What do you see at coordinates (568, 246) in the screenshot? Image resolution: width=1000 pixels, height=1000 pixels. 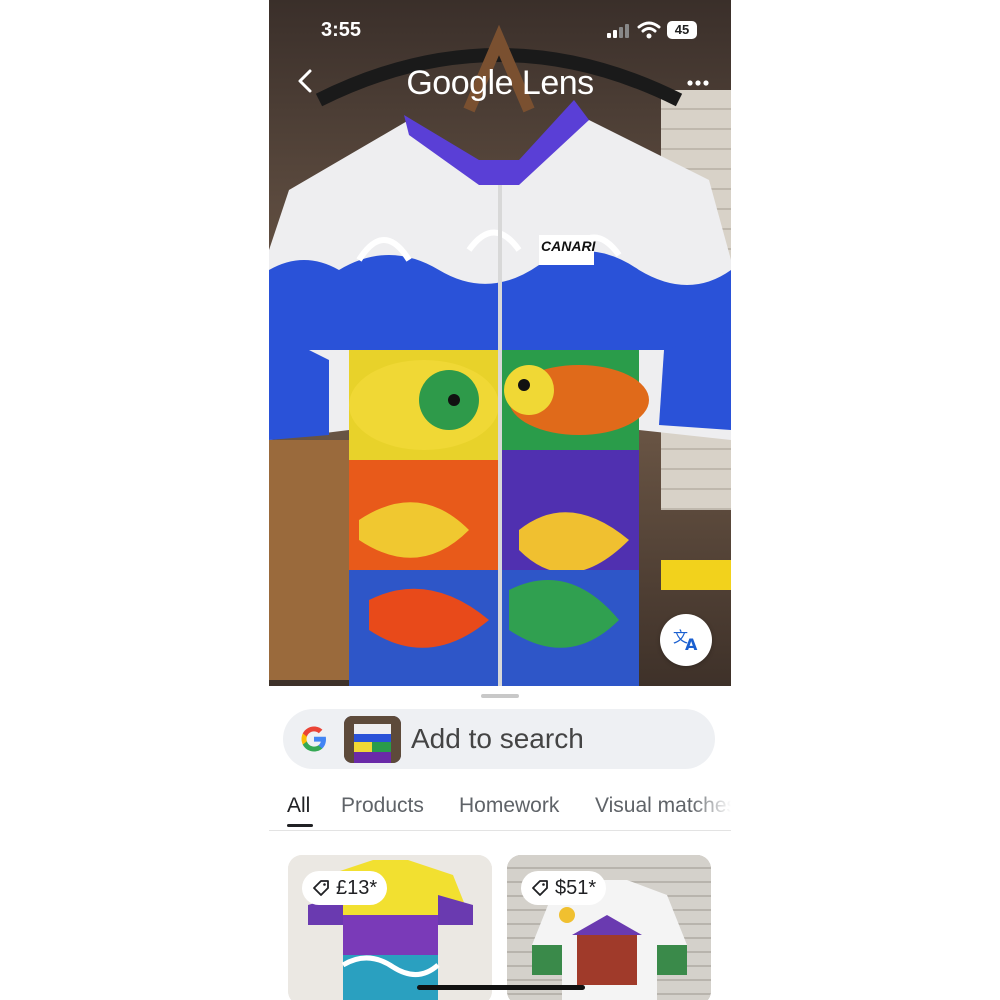 I see `brand-label: CANARI` at bounding box center [568, 246].